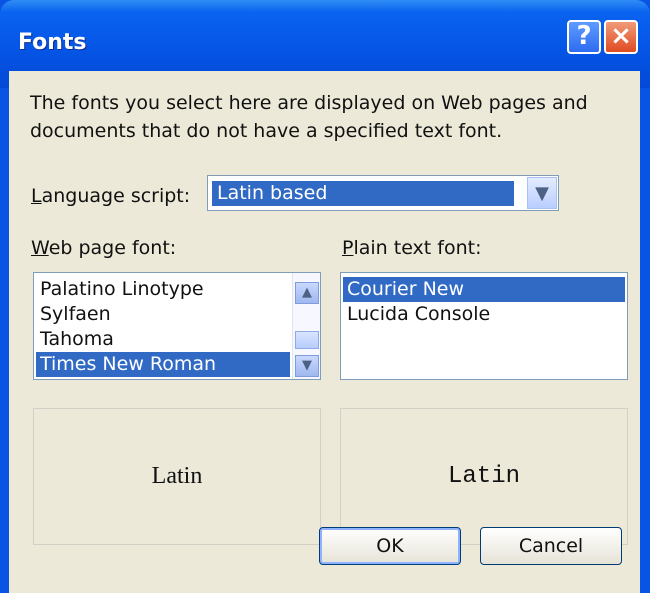 The image size is (650, 593). I want to click on web-font-scrollbar: ▲ ▼, so click(306, 326).